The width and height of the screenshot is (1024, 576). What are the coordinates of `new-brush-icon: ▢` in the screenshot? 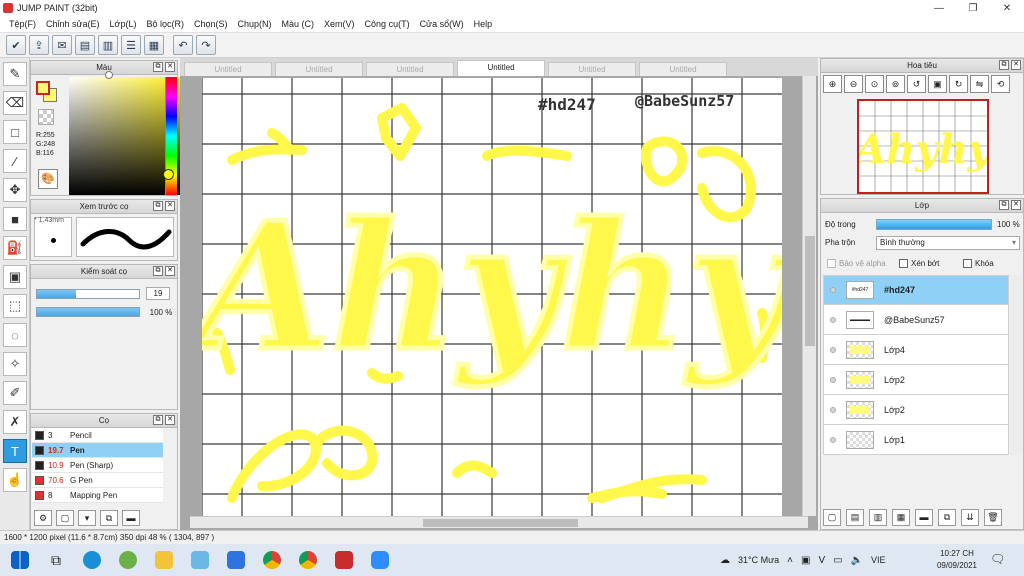 It's located at (65, 518).